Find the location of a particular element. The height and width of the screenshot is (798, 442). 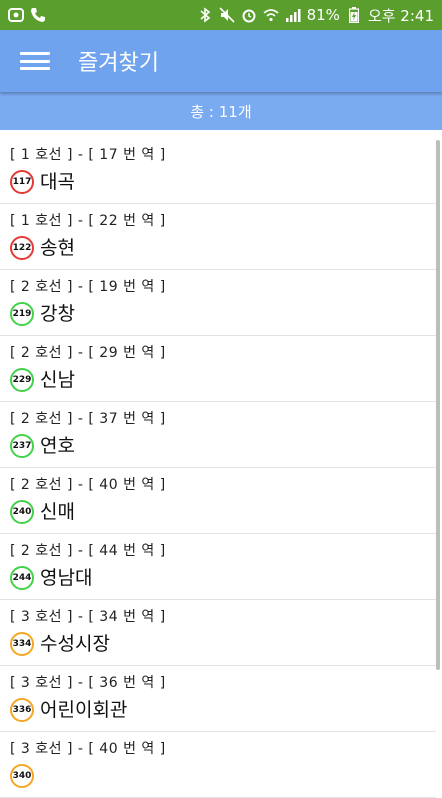

status-time: 오후 2:41 is located at coordinates (400, 15).